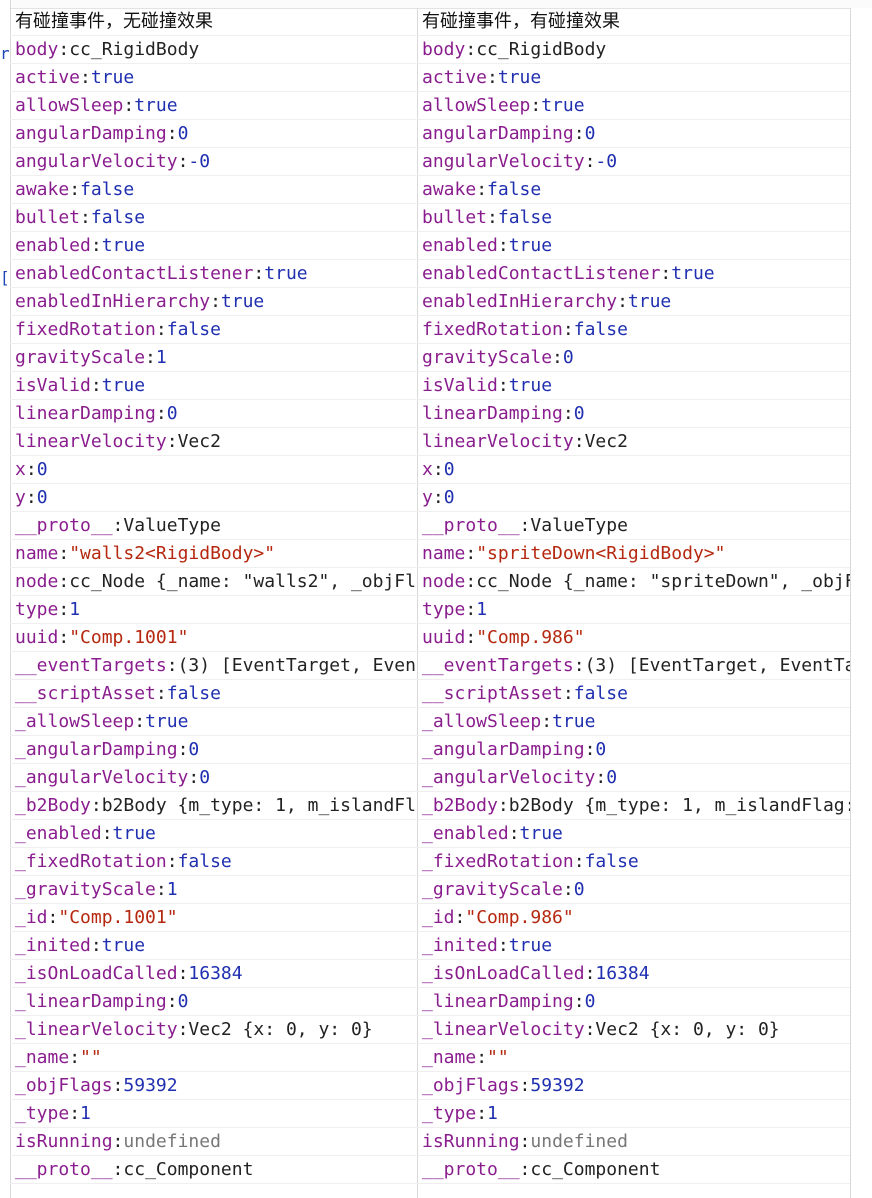 This screenshot has width=872, height=1198. What do you see at coordinates (633, 890) in the screenshot?
I see `property-row: _gravityScale:0` at bounding box center [633, 890].